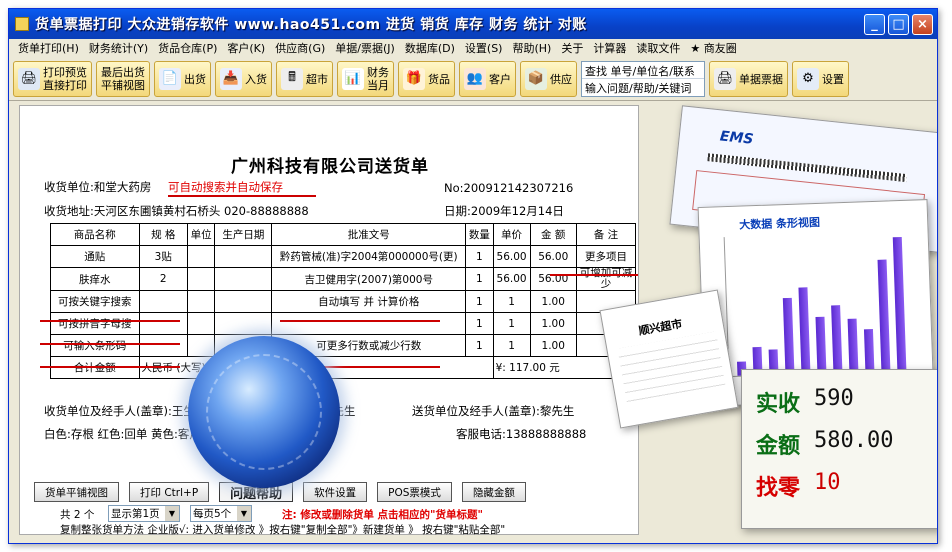  Describe the element at coordinates (778, 488) in the screenshot. I see `change-label: 找零` at that location.